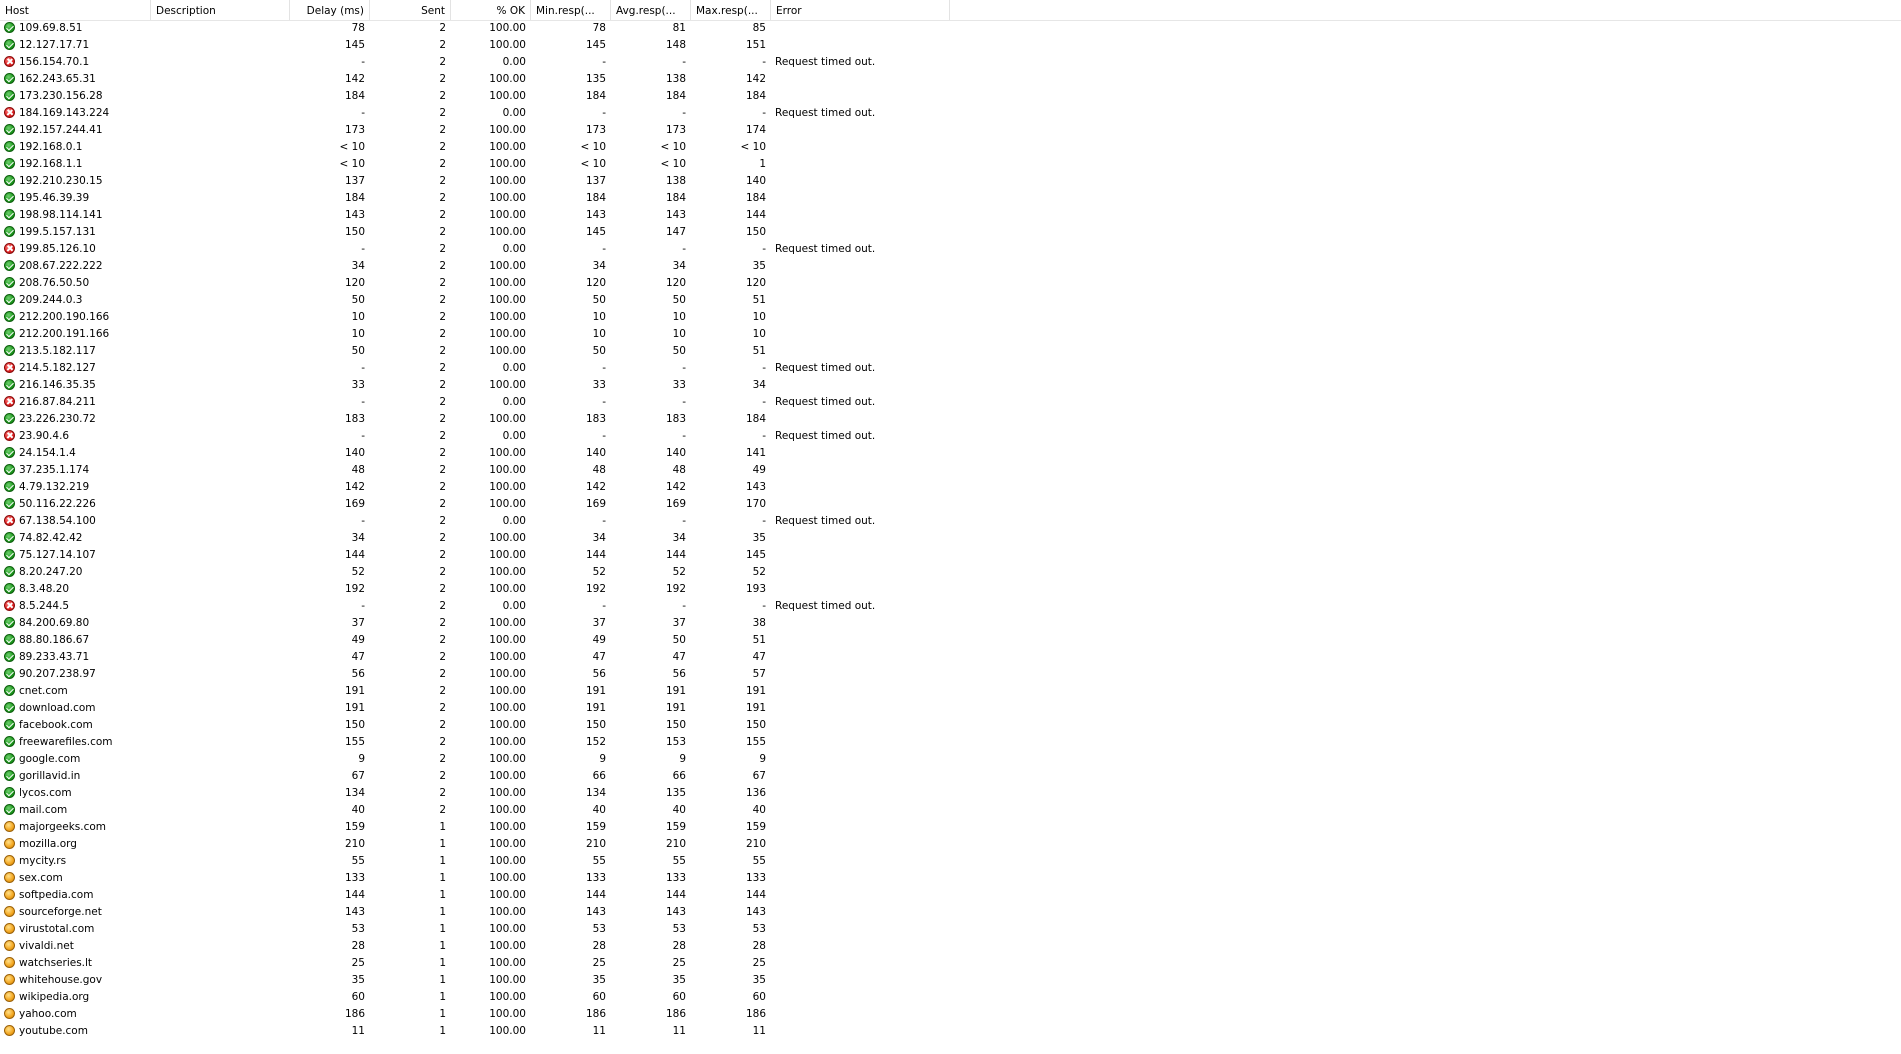 The image size is (1901, 1054). Describe the element at coordinates (220, 10) in the screenshot. I see `column-header-description: Description` at that location.